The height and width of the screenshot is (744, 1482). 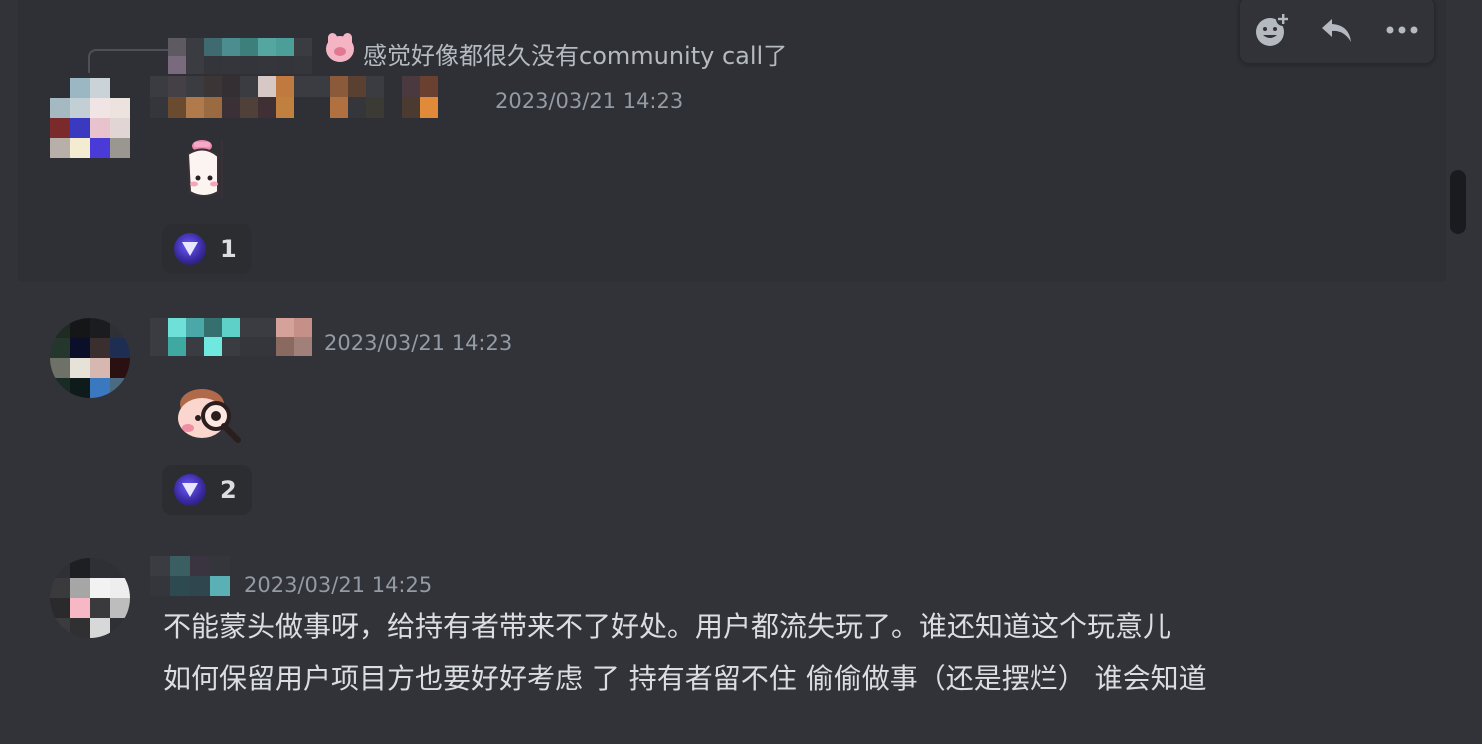 I want to click on reaction-count: 1, so click(x=228, y=249).